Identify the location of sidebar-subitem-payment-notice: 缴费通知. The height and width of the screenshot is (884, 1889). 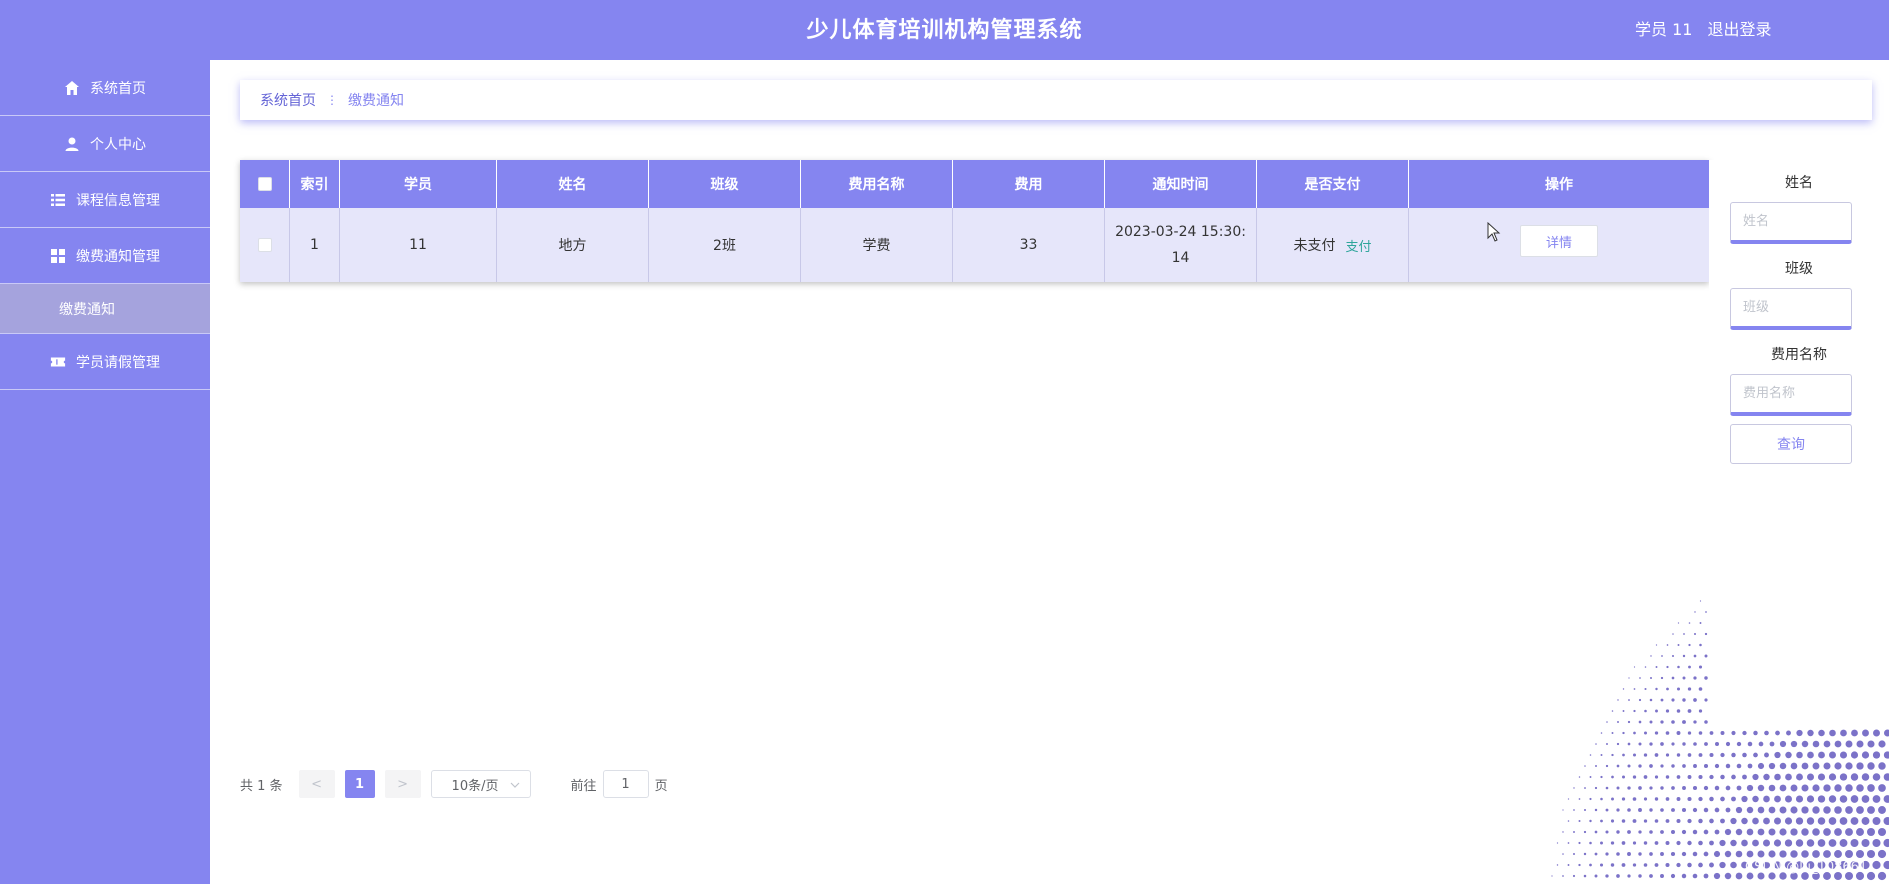
(105, 309).